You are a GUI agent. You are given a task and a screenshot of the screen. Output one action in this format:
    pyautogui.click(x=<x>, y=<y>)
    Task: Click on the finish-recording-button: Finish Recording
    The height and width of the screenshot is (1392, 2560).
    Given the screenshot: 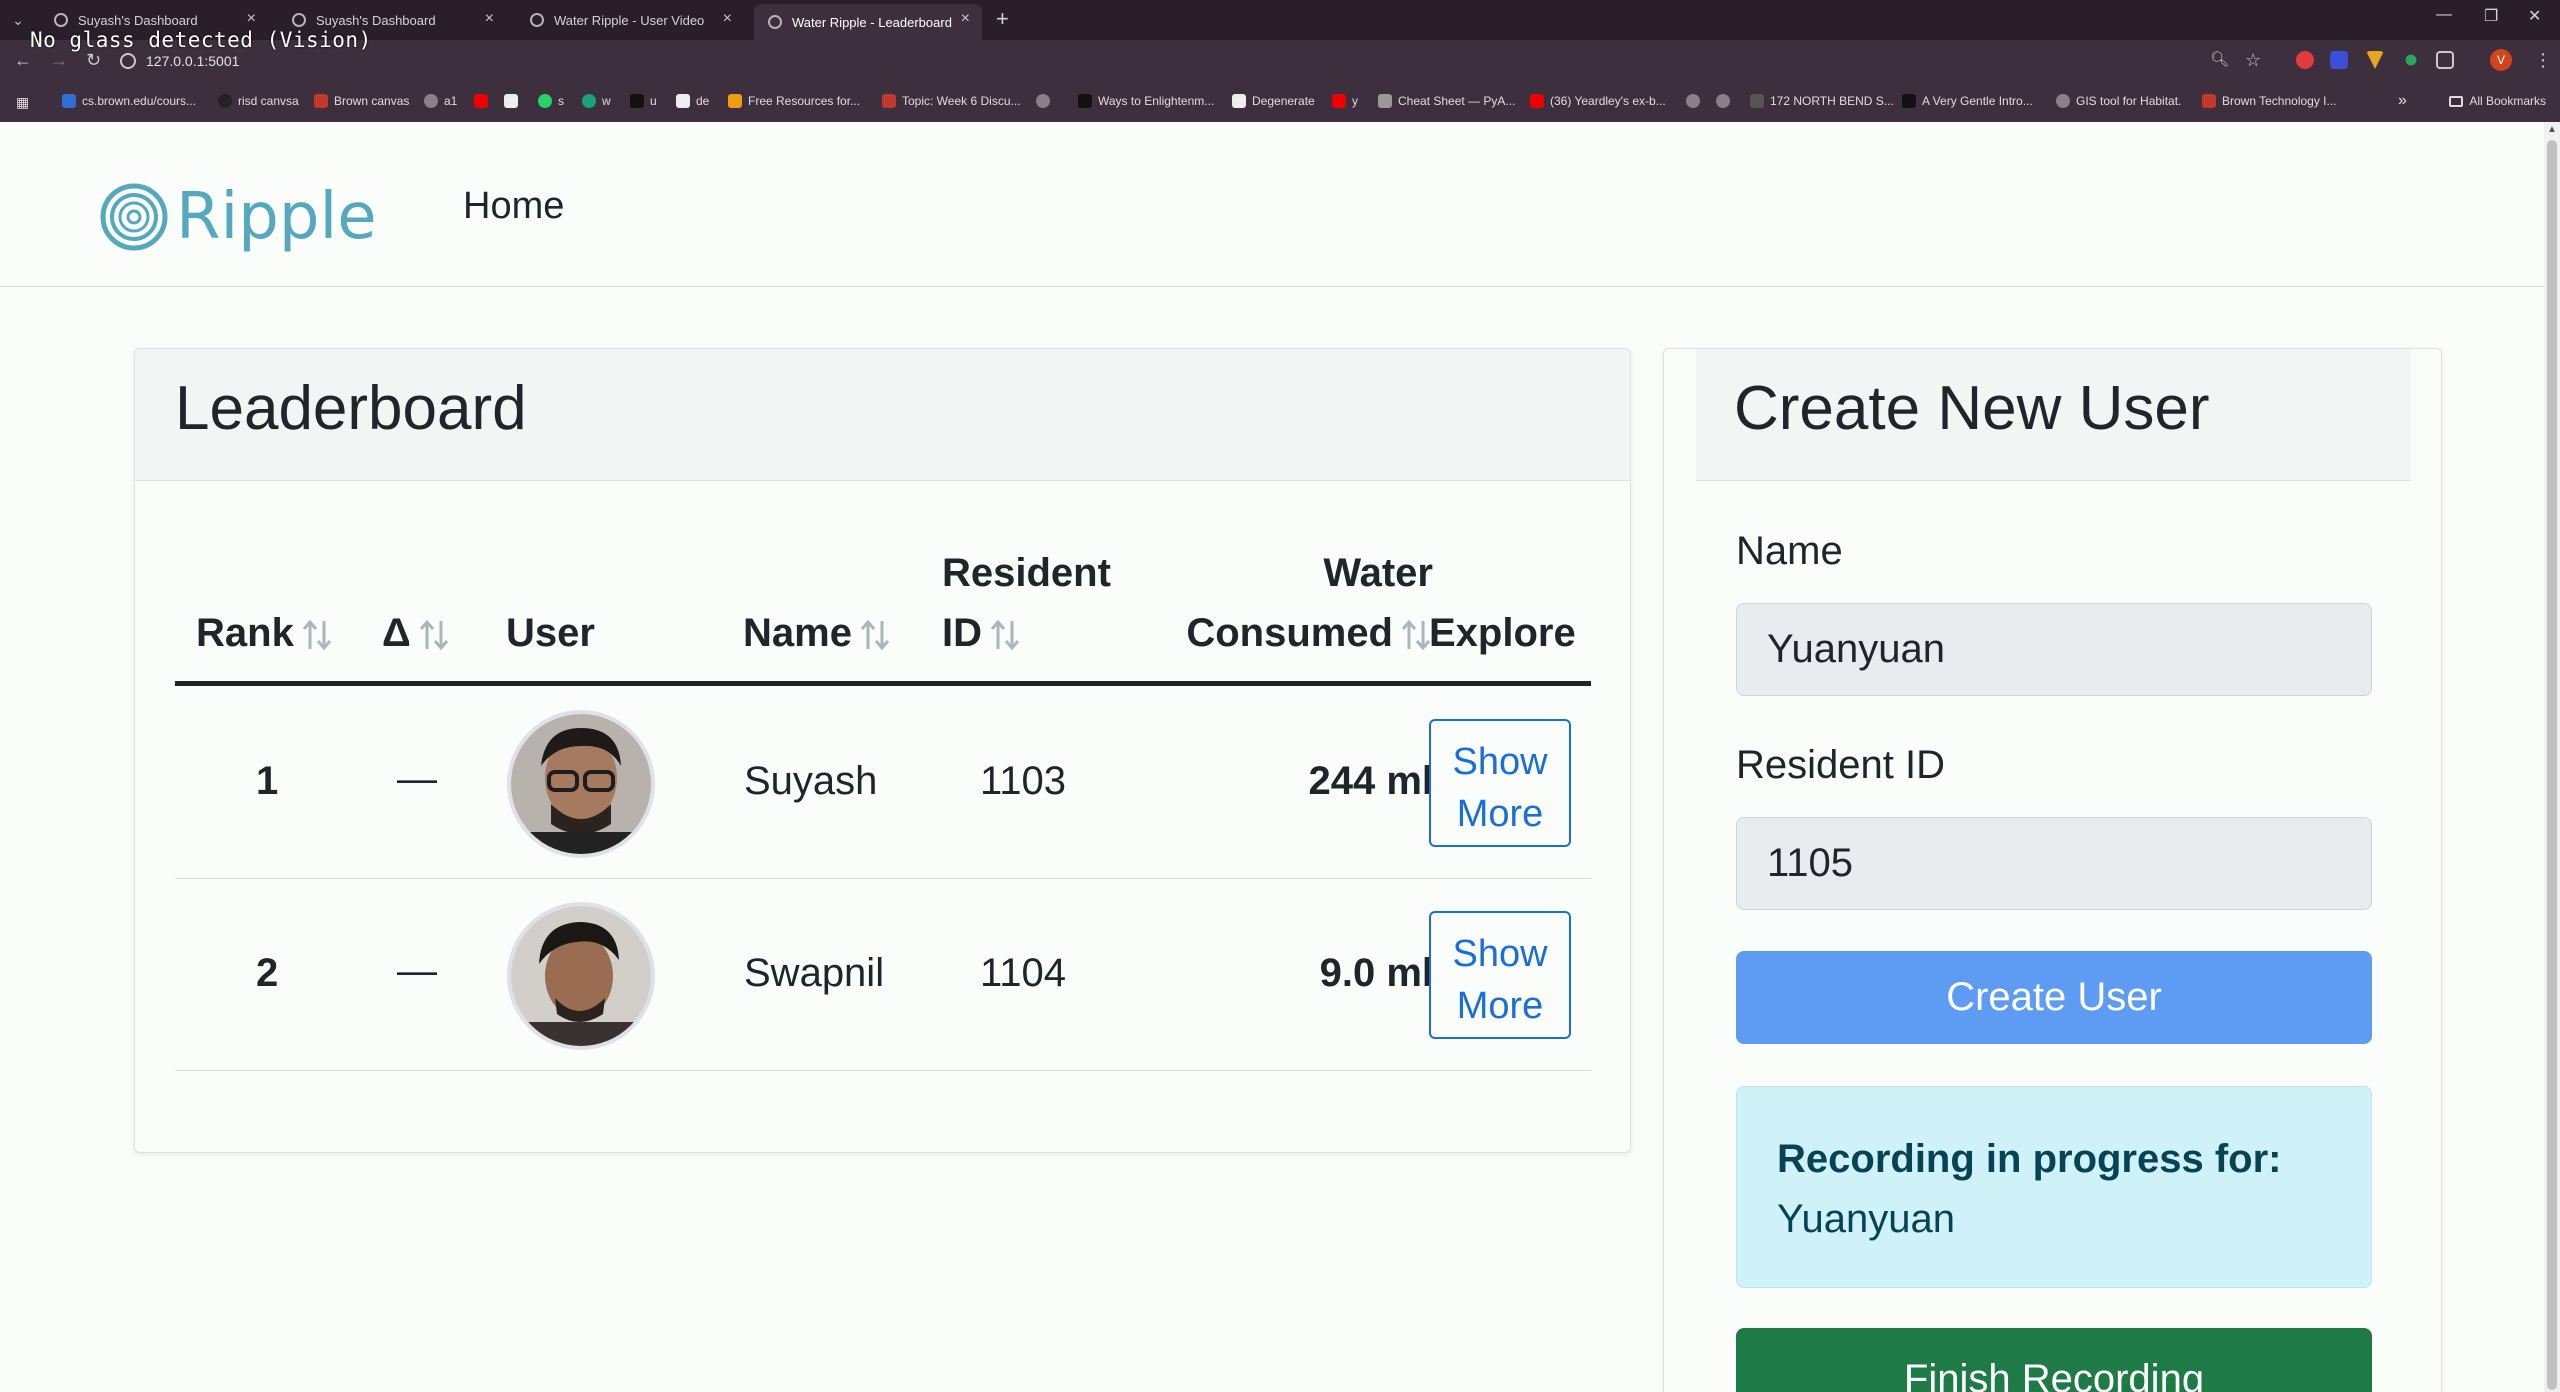 What is the action you would take?
    pyautogui.click(x=2054, y=1360)
    